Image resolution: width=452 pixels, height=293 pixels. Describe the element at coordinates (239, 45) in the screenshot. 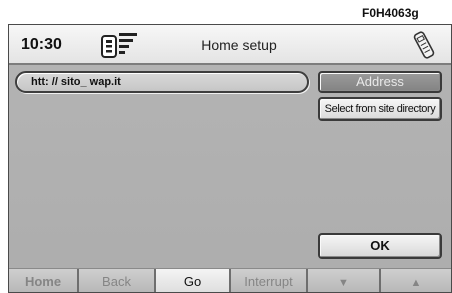

I see `screen-title: Home setup` at that location.